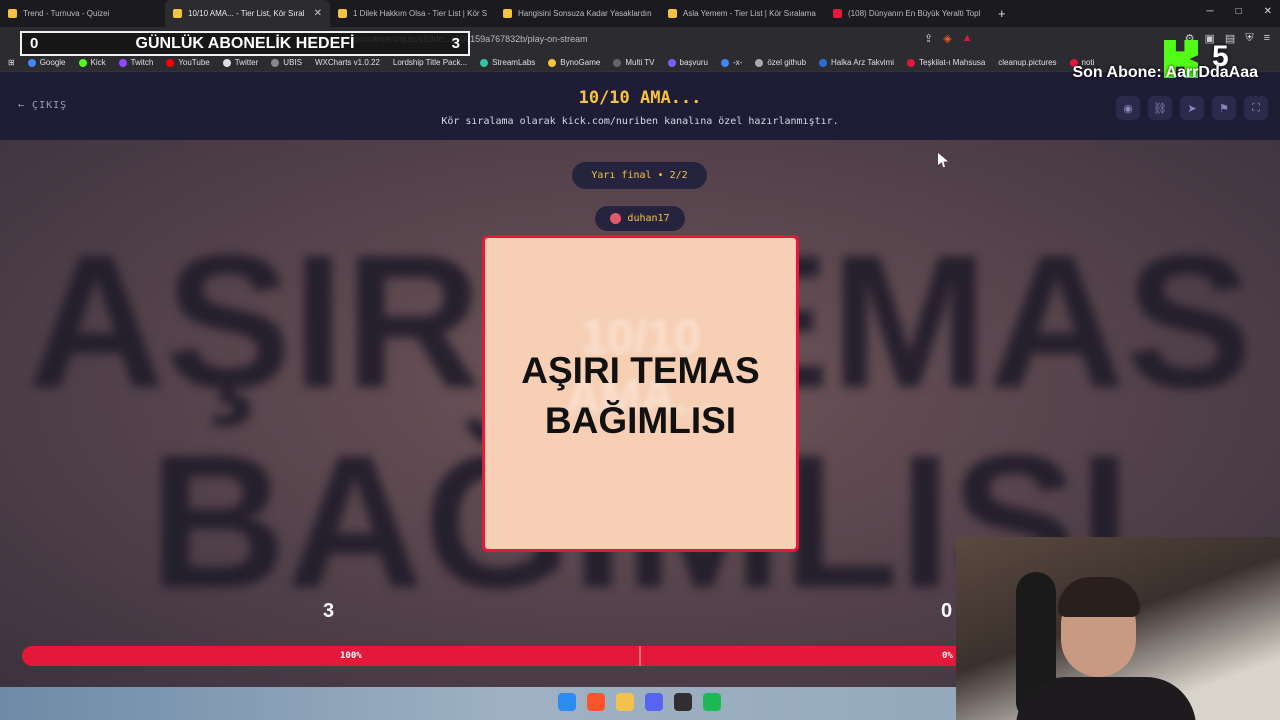 The height and width of the screenshot is (720, 1280). I want to click on bookmark-twitch: Twitch, so click(135, 62).